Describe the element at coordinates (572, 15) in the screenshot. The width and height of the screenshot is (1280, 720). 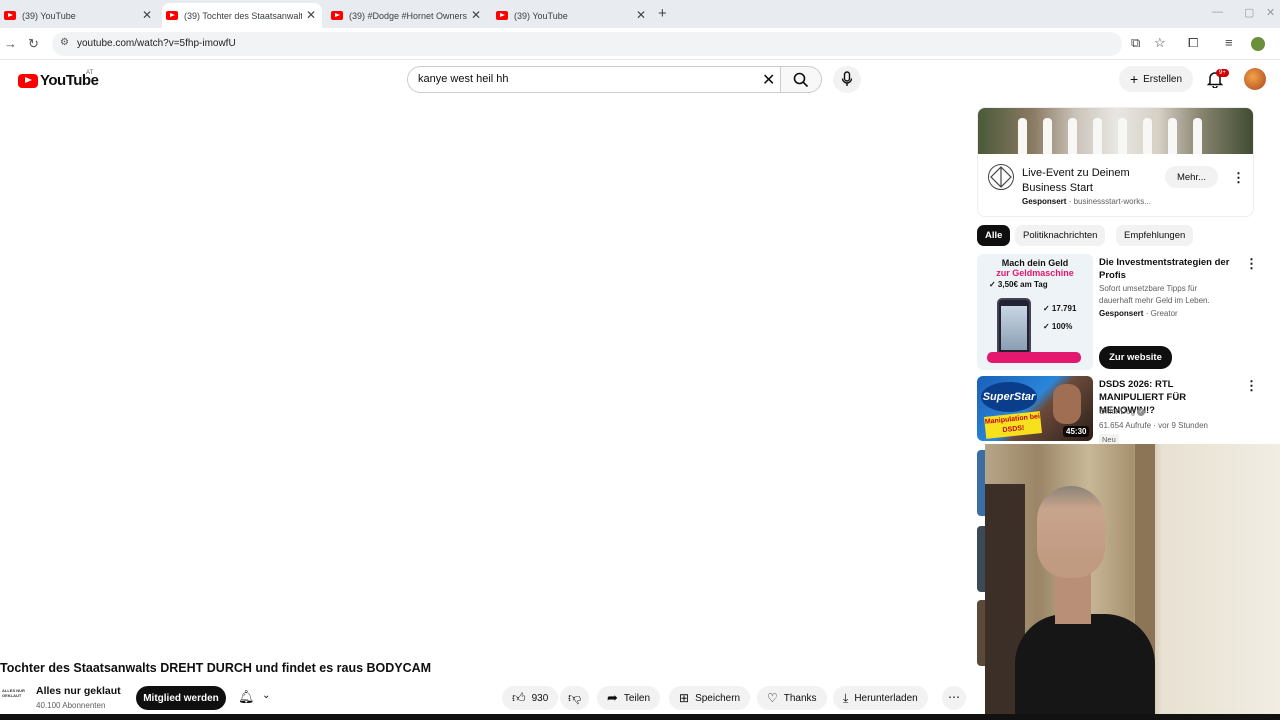
I see `browser-tab-4: (39) YouTube ✕` at that location.